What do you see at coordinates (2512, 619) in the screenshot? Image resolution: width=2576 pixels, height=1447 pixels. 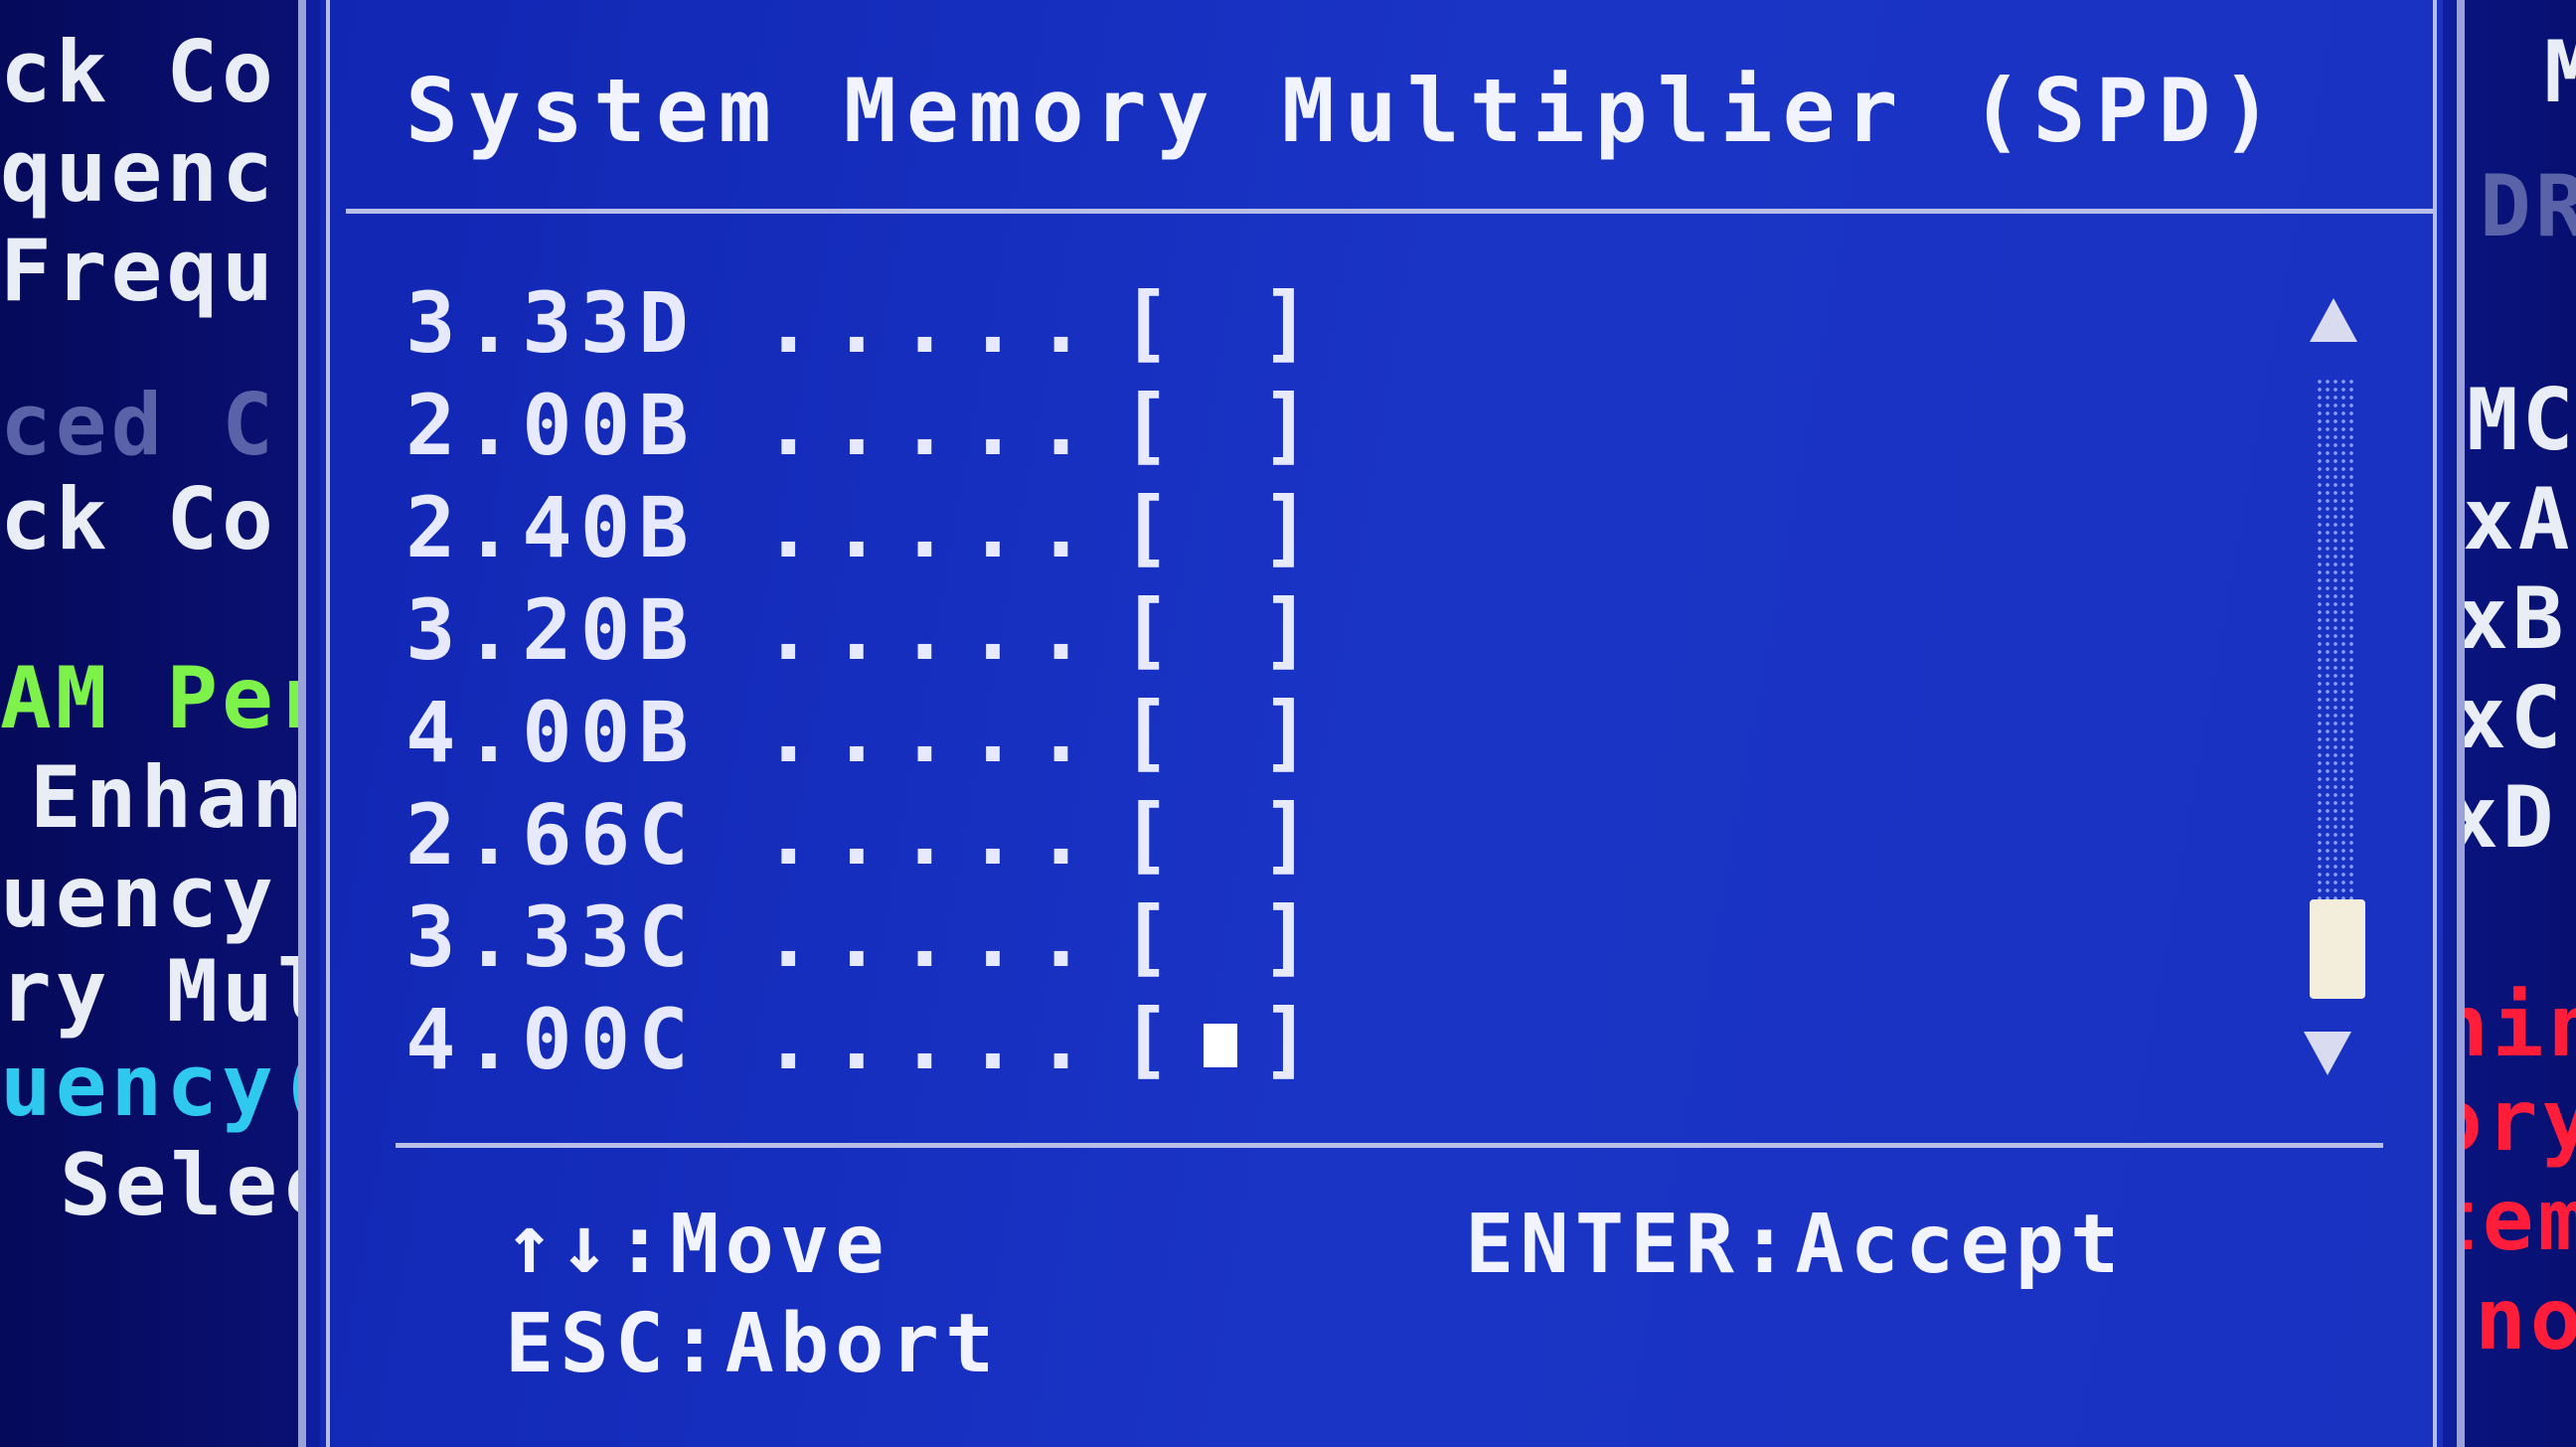 I see `background-menu-line: xB` at bounding box center [2512, 619].